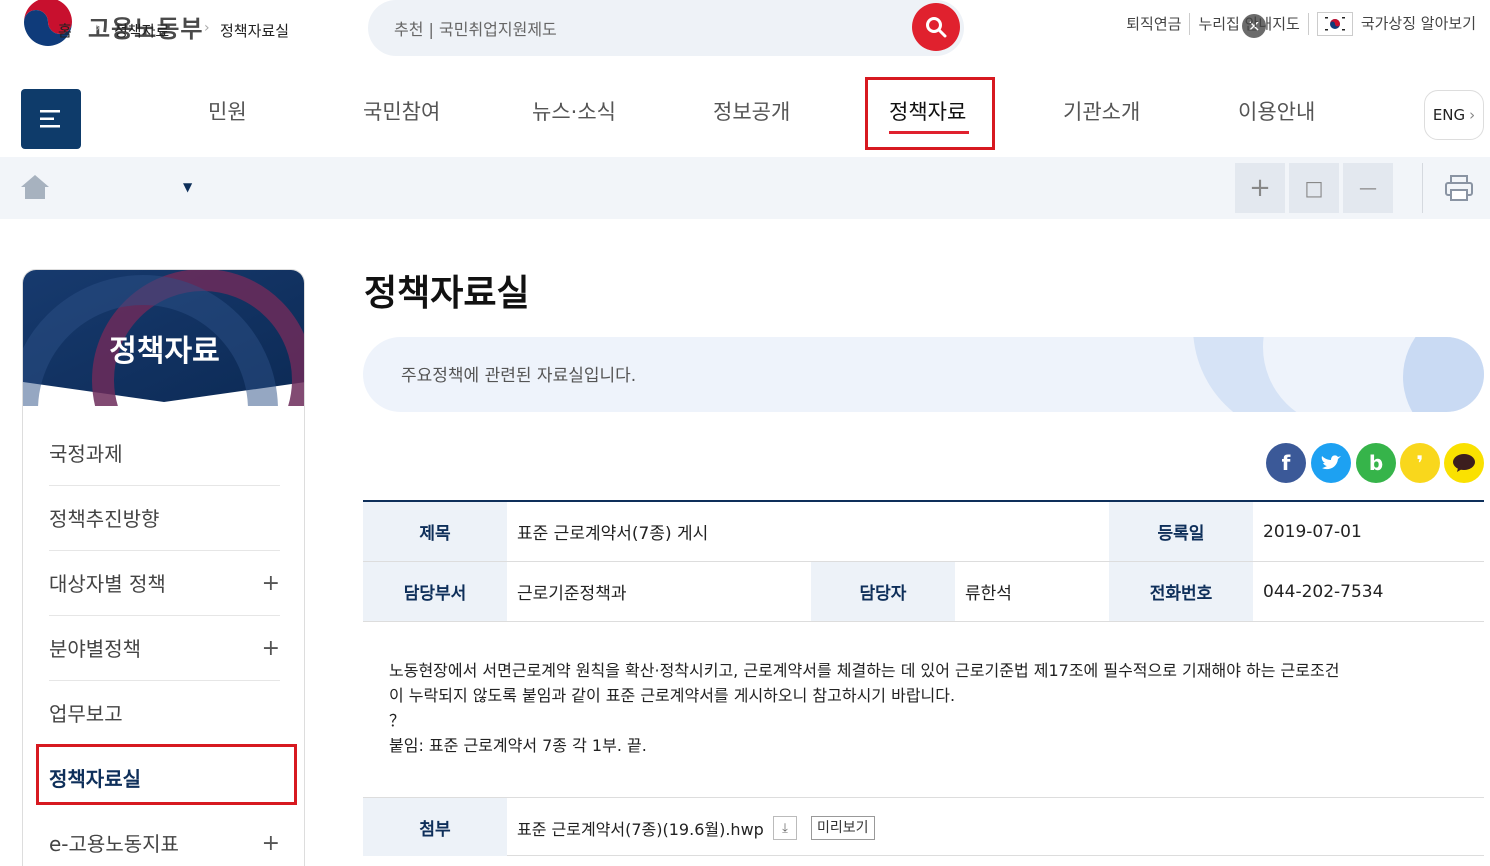  I want to click on lnb-item-policy-direction: 정책추진방향, so click(164, 519).